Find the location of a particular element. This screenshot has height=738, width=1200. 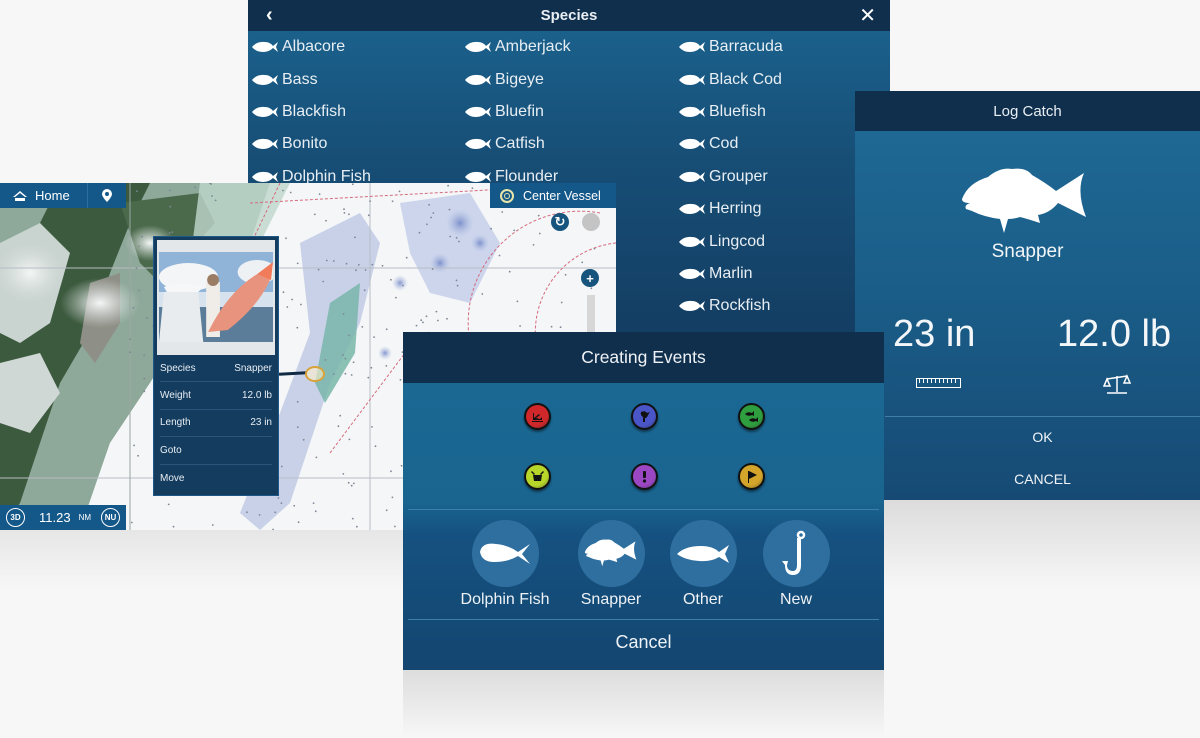

popup-value: 23 in is located at coordinates (261, 423).